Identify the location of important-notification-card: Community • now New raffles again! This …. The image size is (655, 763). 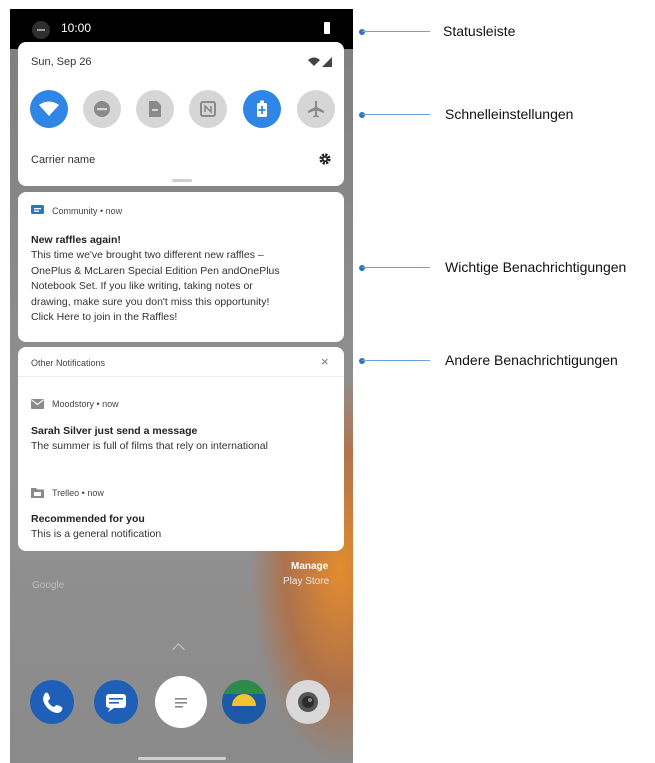
(181, 267).